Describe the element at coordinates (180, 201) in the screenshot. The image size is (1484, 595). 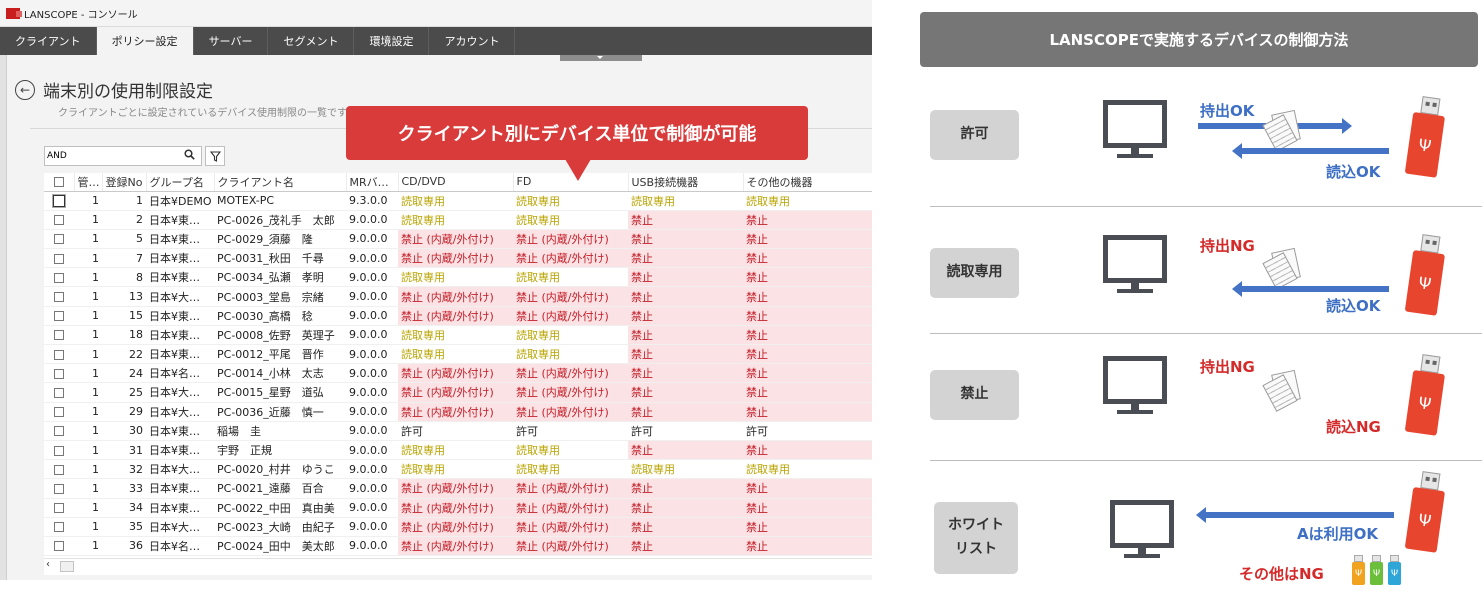
I see `cell-group: 日本¥DEMO` at that location.